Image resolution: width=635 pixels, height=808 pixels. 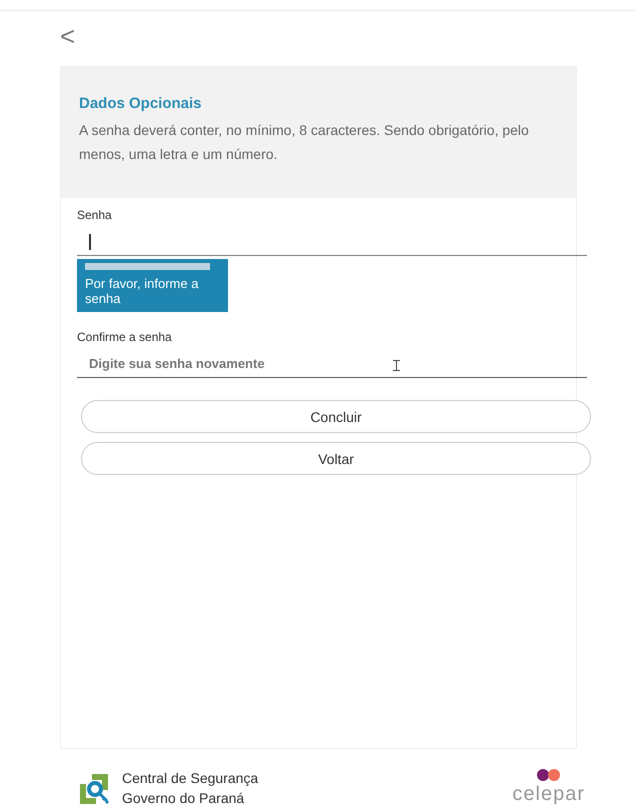 What do you see at coordinates (336, 458) in the screenshot?
I see `action-button: Voltar` at bounding box center [336, 458].